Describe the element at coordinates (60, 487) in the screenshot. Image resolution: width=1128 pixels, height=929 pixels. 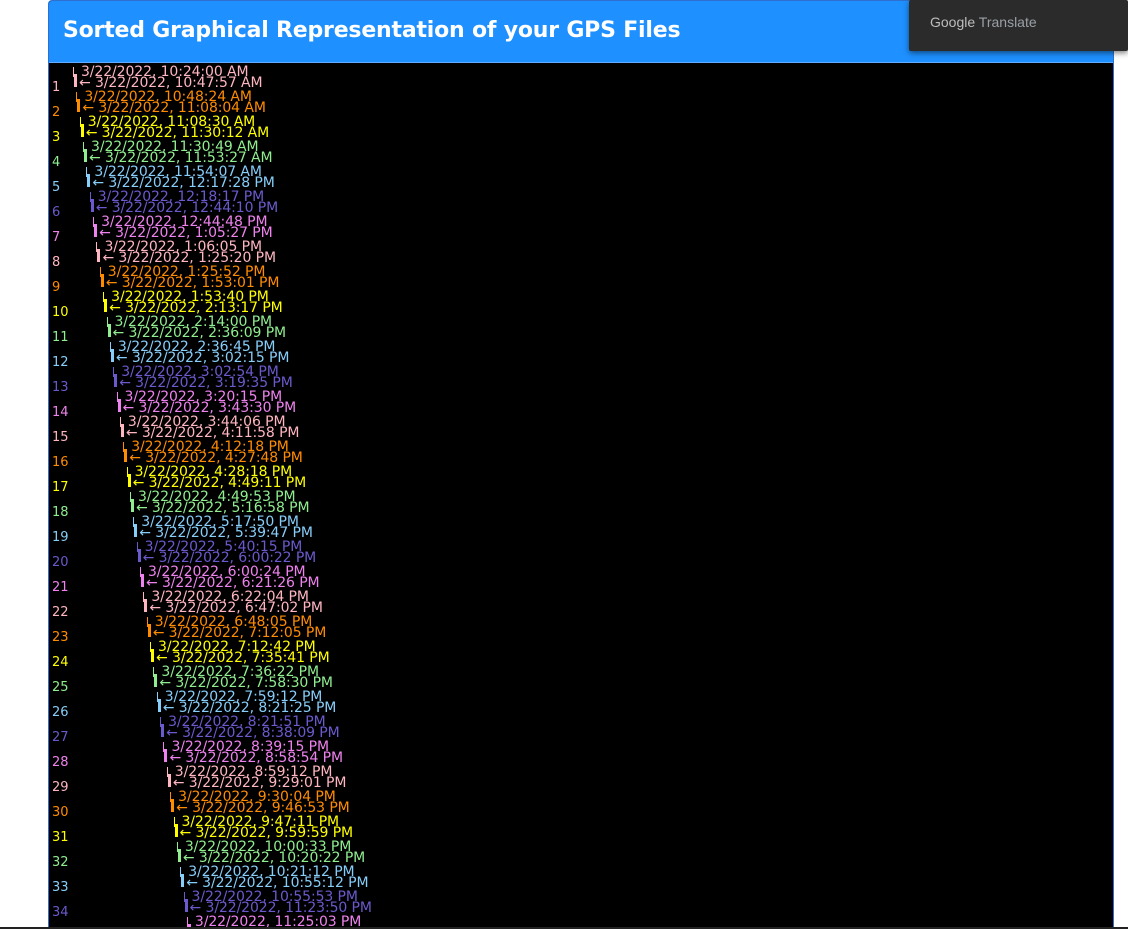
I see `row-index: 17` at that location.